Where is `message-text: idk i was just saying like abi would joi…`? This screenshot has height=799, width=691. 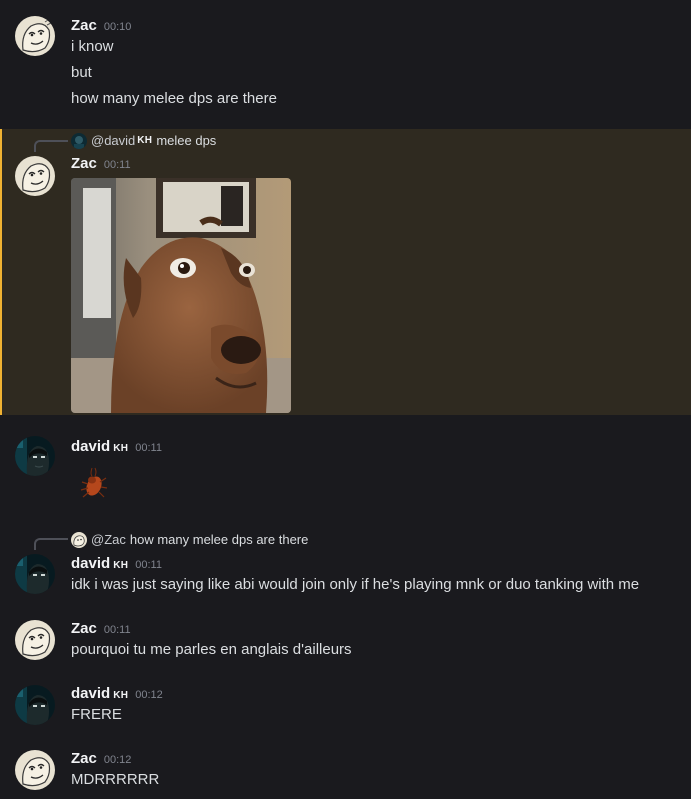 message-text: idk i was just saying like abi would joi… is located at coordinates (355, 584).